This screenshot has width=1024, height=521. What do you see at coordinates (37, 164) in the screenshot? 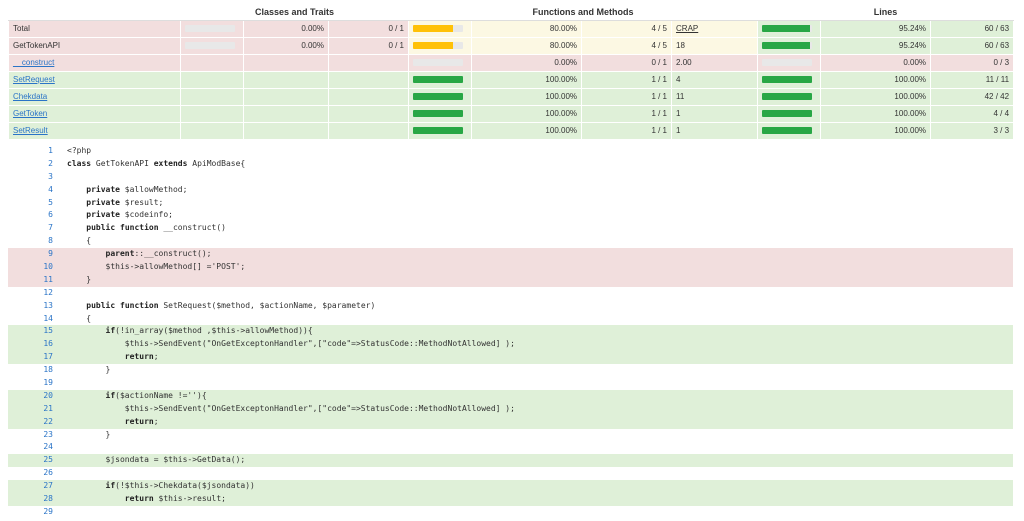
I see `line-number: 2` at bounding box center [37, 164].